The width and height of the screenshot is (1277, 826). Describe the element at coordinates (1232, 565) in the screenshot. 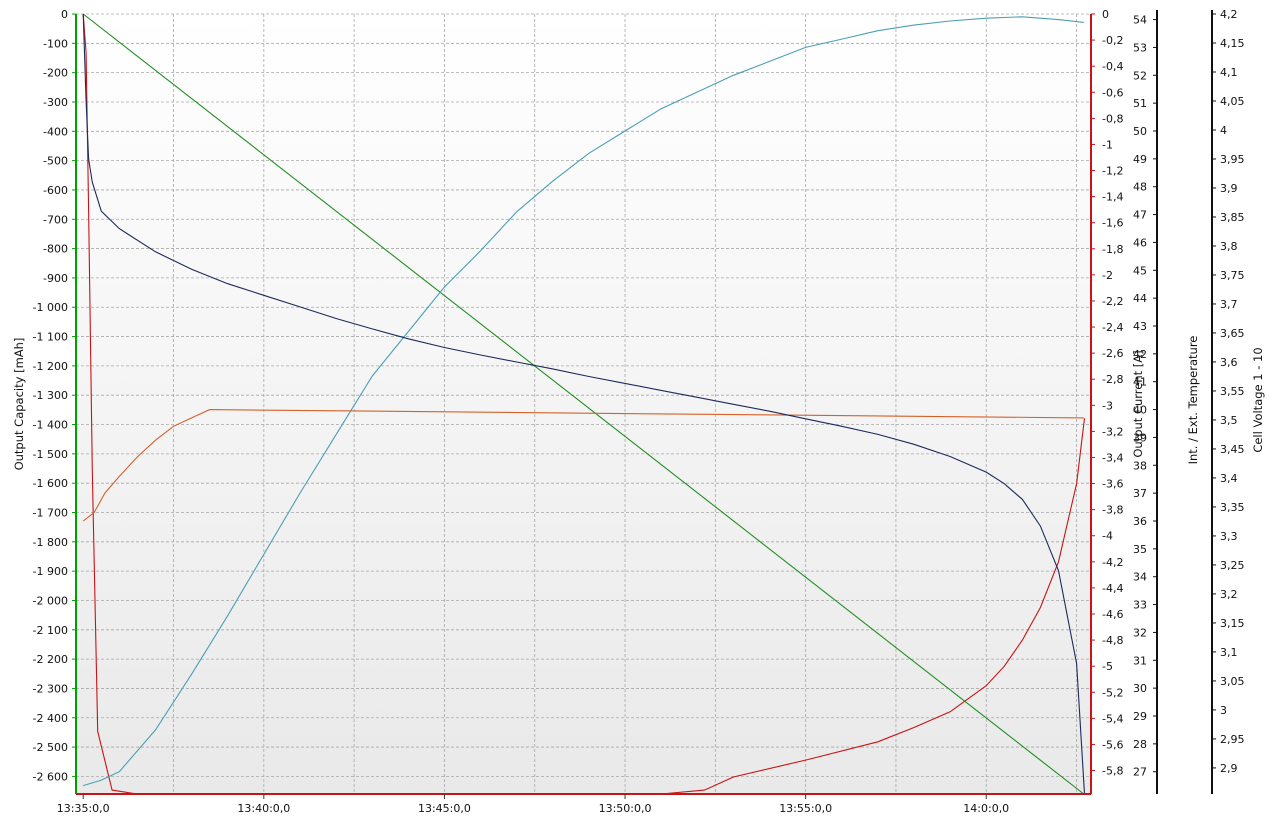

I see `tick-label-cell-voltage: 3,25` at that location.